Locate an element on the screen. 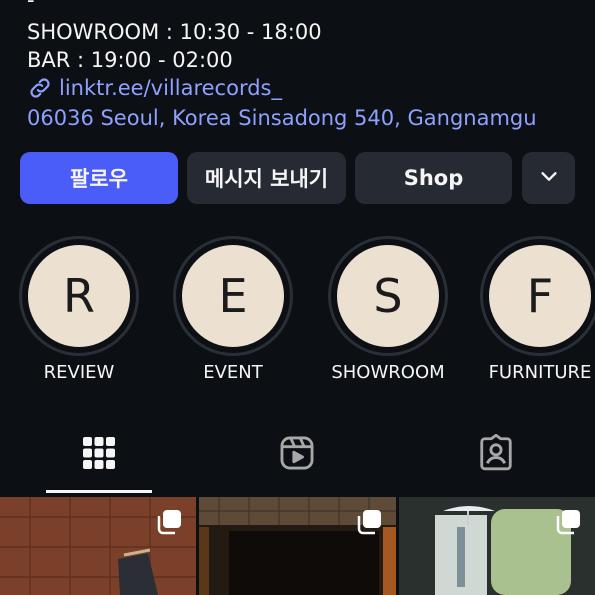 The width and height of the screenshot is (595, 595). active-tab-indicator is located at coordinates (99, 491).